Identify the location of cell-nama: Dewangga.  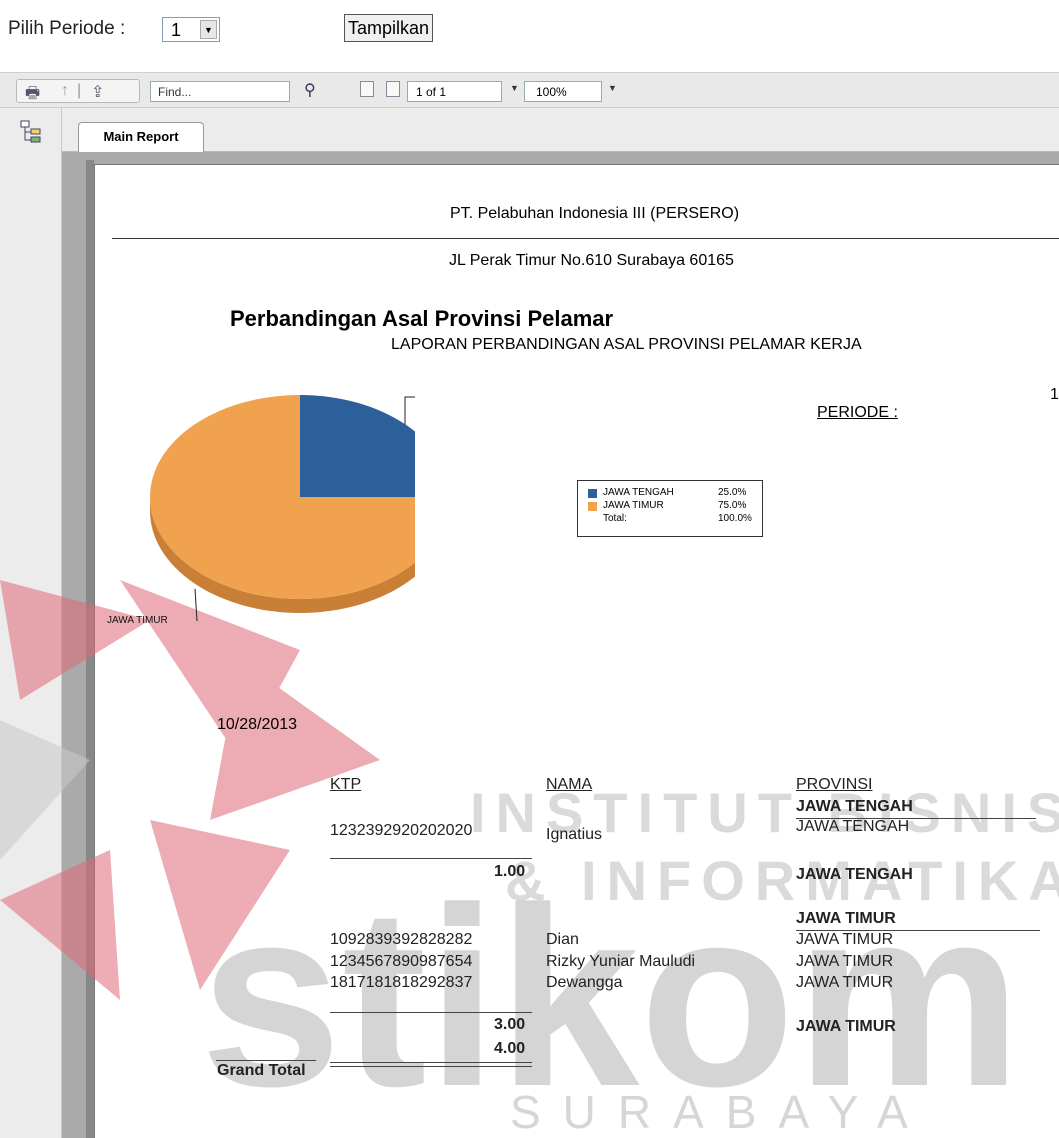
(584, 982).